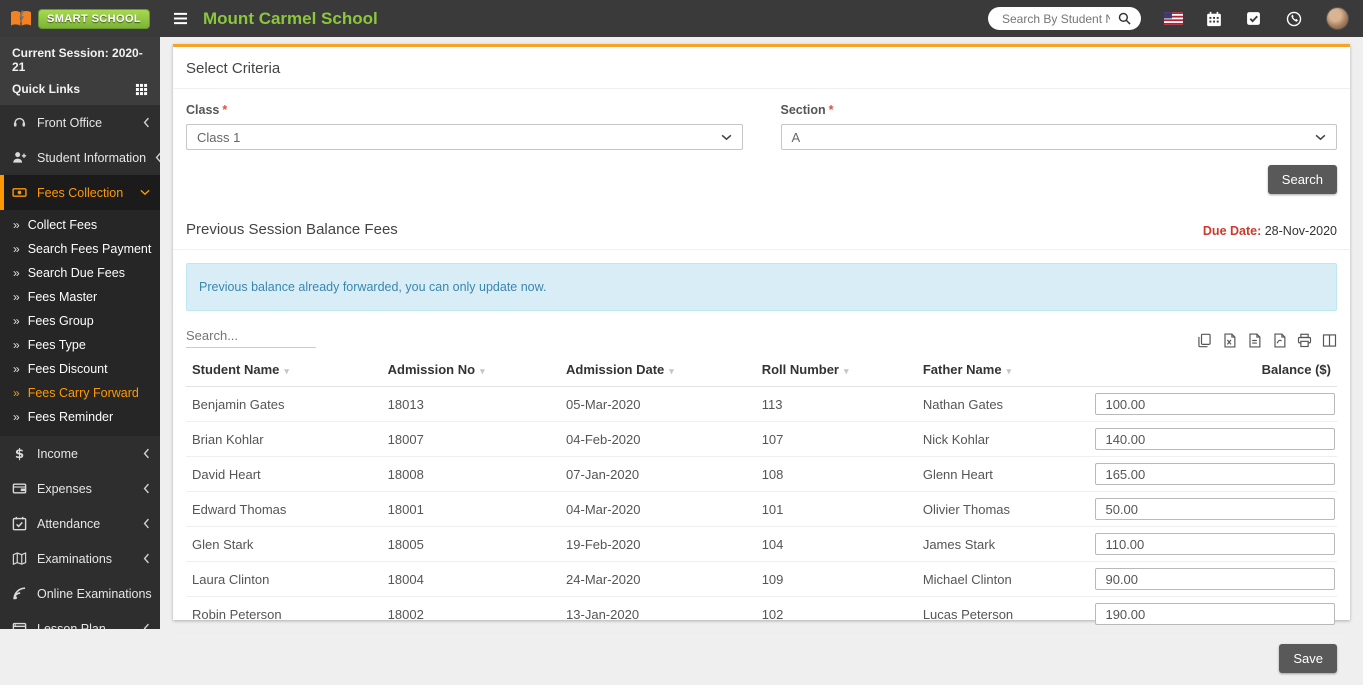 The height and width of the screenshot is (685, 1363). What do you see at coordinates (1003, 474) in the screenshot?
I see `cell-father-name: Glenn Heart` at bounding box center [1003, 474].